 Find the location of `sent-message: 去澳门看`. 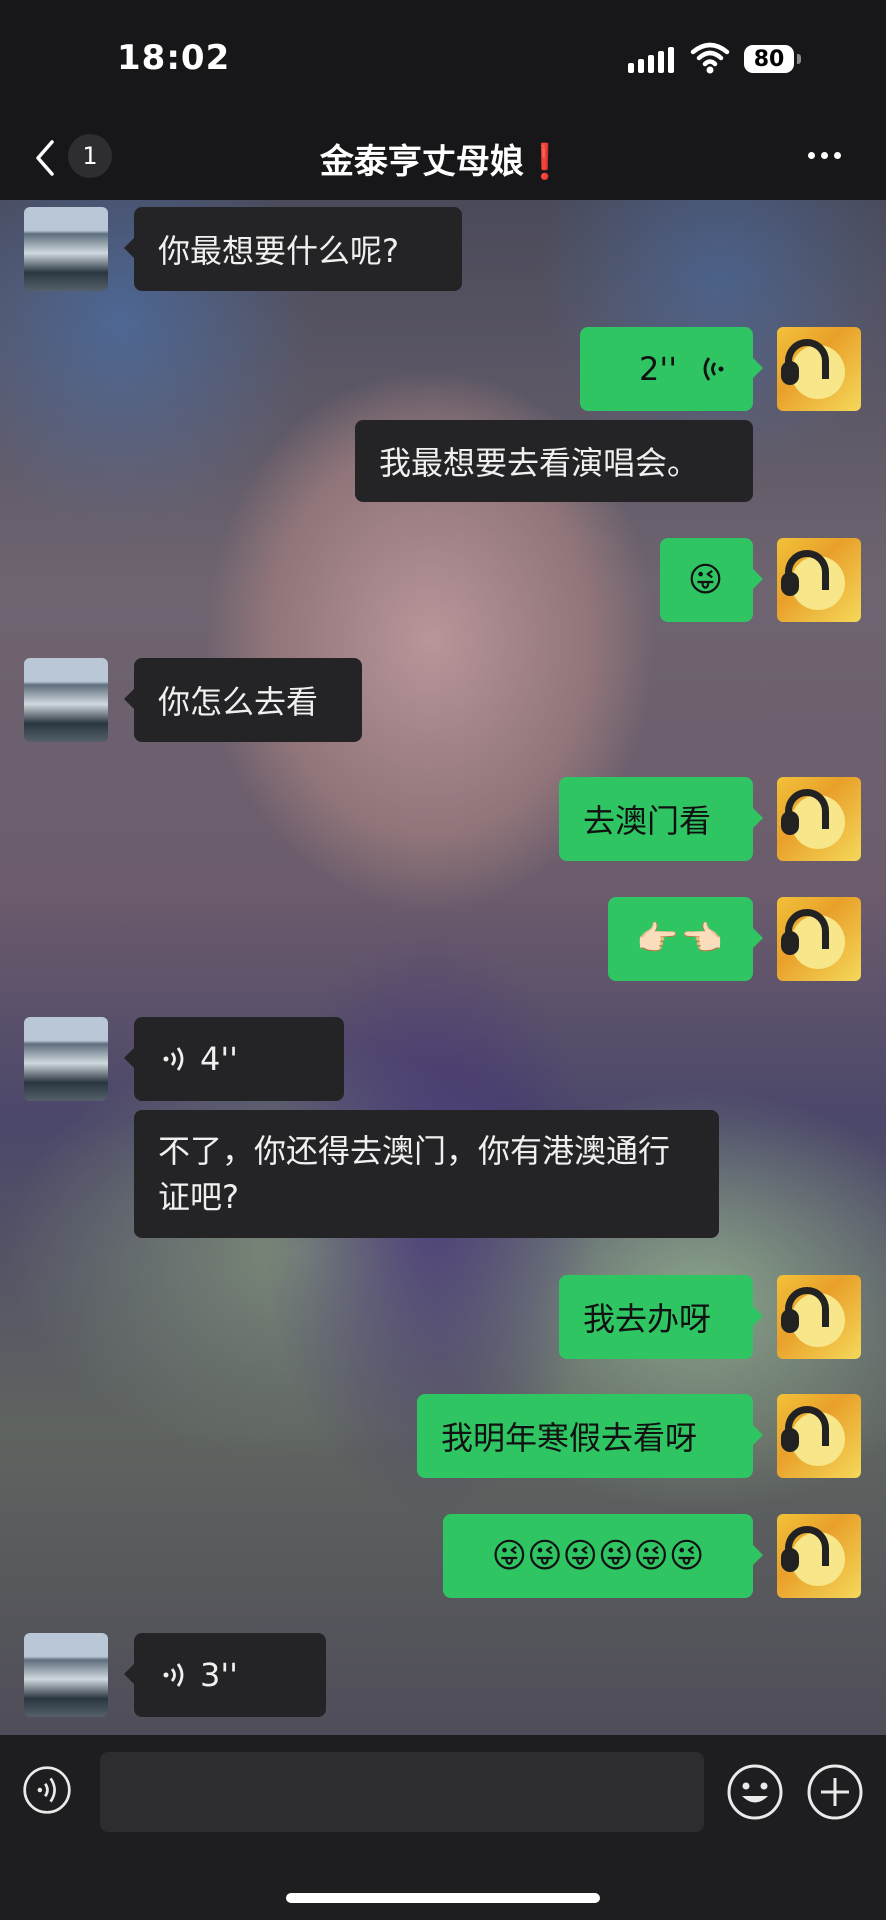

sent-message: 去澳门看 is located at coordinates (661, 819).